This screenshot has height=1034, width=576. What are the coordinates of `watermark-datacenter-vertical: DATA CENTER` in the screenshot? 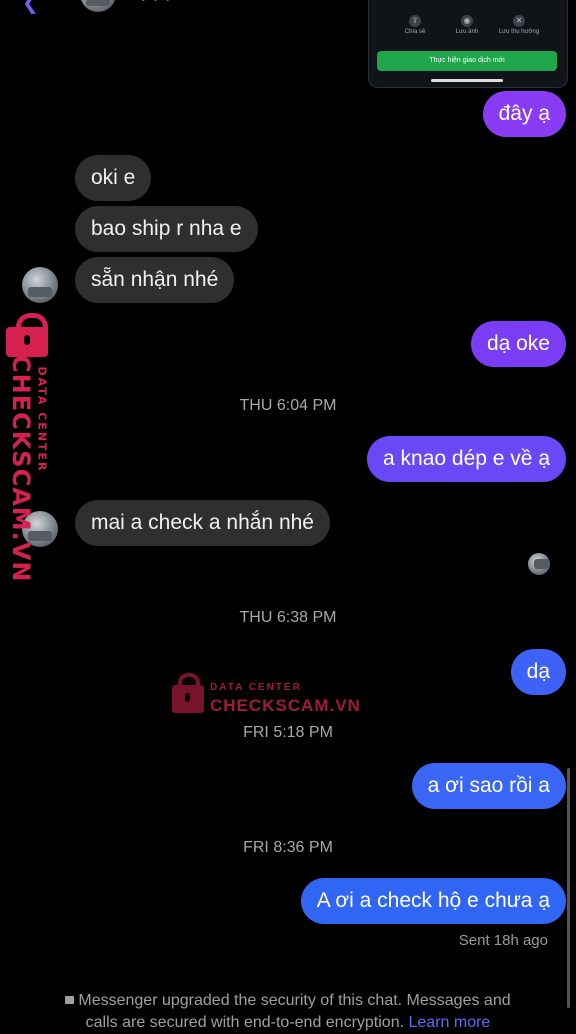 It's located at (42, 419).